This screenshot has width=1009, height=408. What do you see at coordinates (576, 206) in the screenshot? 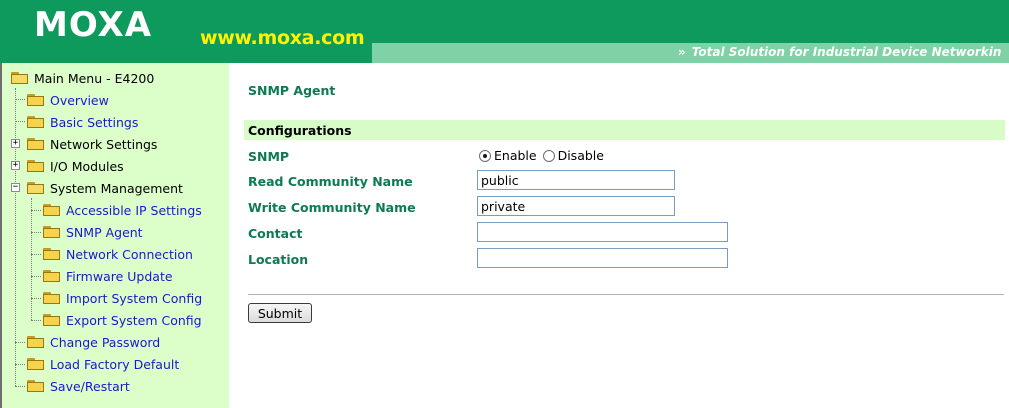
I see `write-community-input` at bounding box center [576, 206].